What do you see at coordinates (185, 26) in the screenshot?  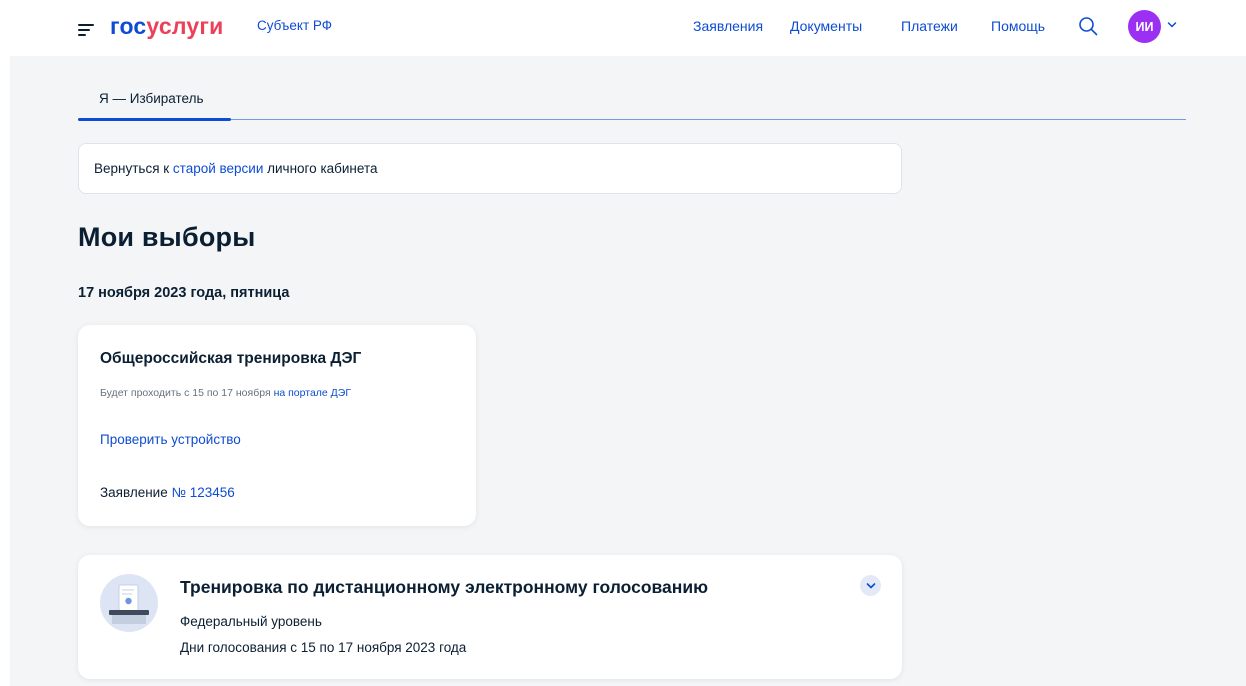 I see `logo-part-uslugi: услуги` at bounding box center [185, 26].